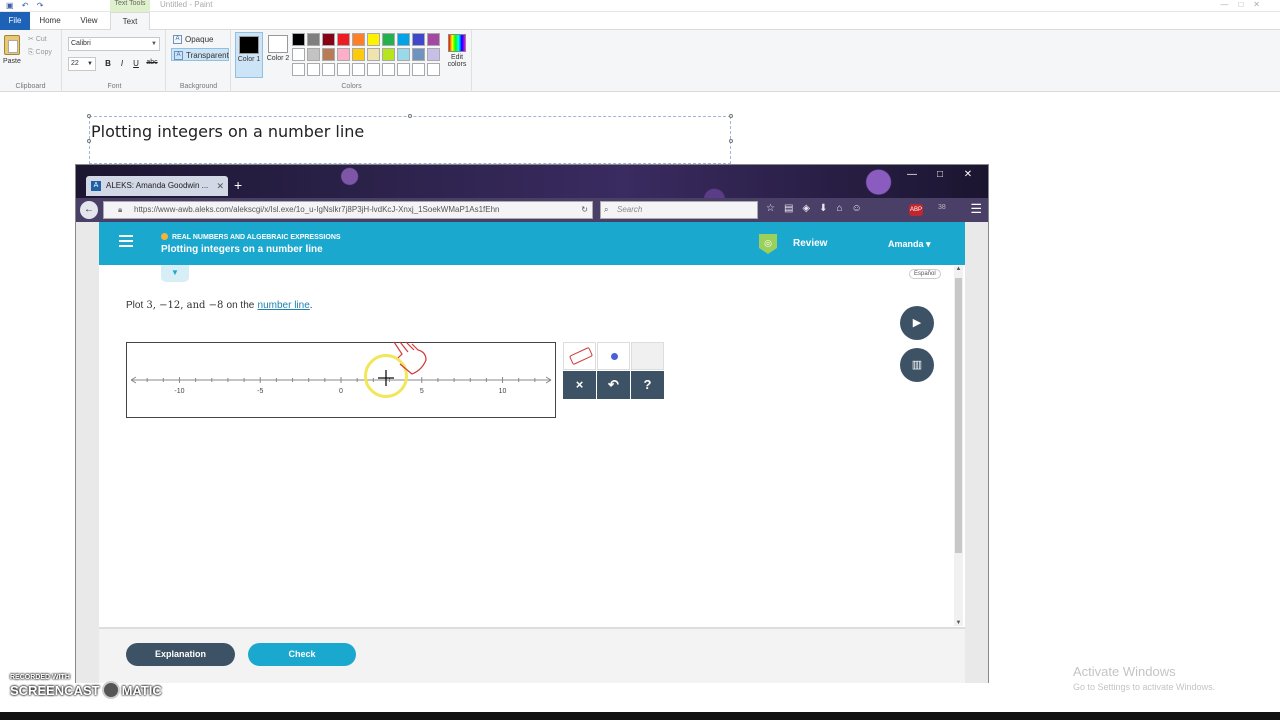 The width and height of the screenshot is (1280, 720). I want to click on eraser-tool, so click(579, 356).